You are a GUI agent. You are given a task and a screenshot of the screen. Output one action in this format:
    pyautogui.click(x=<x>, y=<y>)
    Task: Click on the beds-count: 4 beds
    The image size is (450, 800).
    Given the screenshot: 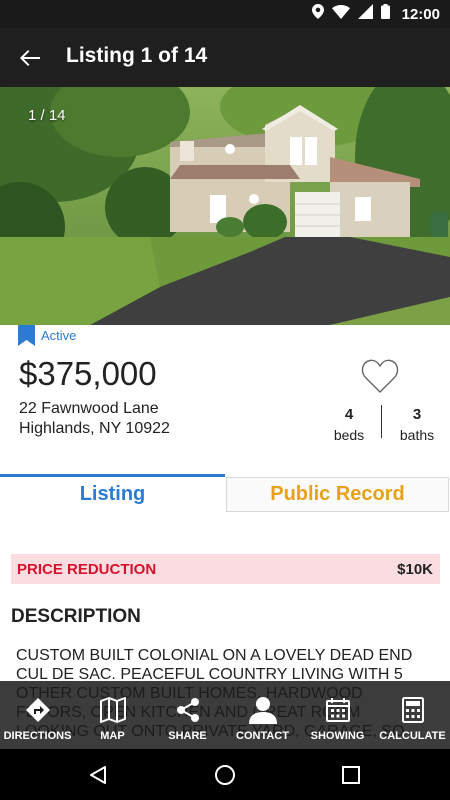 What is the action you would take?
    pyautogui.click(x=349, y=424)
    